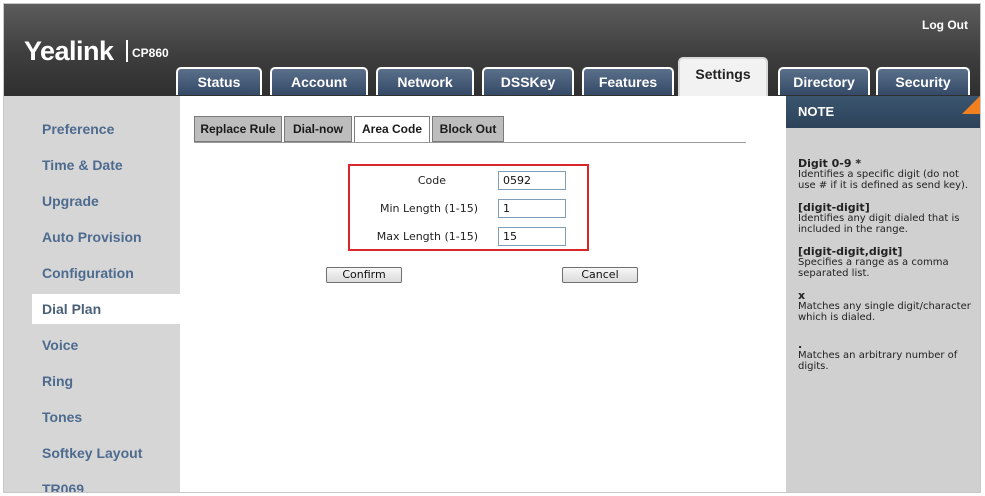  Describe the element at coordinates (427, 236) in the screenshot. I see `max-length-label: Max Length (1-15)` at that location.